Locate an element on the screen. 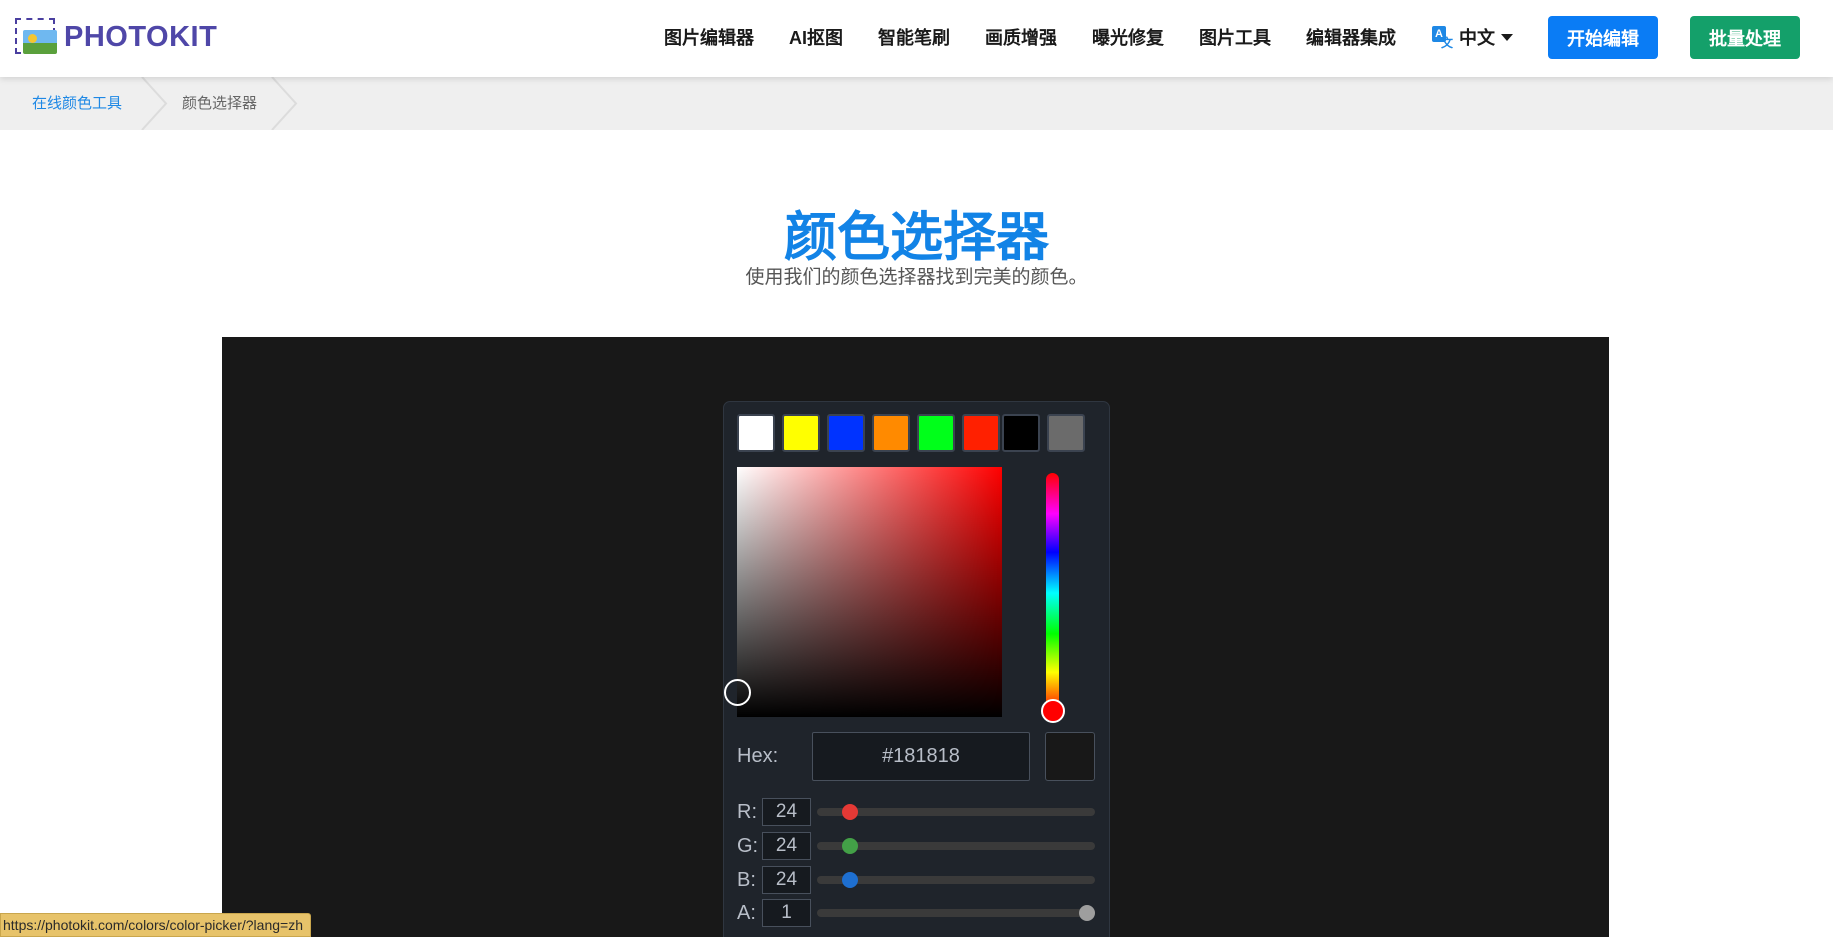  nav-smart-brush: 智能笔刷 is located at coordinates (914, 37).